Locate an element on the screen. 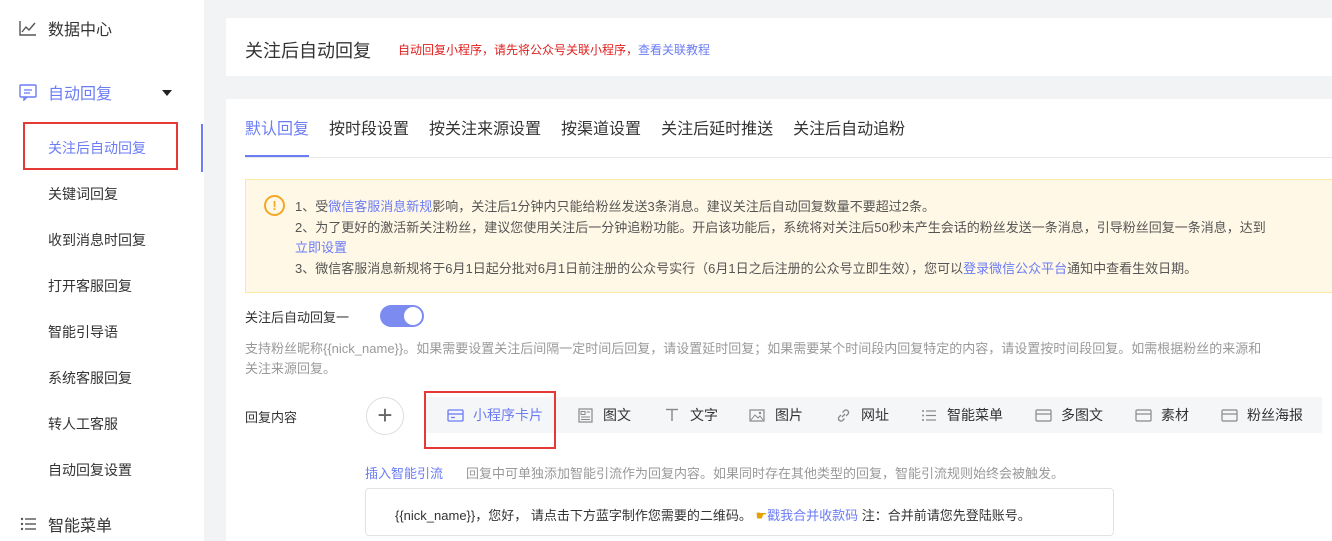  sidebar-group-auto-reply: 自动回复 is located at coordinates (56, 92).